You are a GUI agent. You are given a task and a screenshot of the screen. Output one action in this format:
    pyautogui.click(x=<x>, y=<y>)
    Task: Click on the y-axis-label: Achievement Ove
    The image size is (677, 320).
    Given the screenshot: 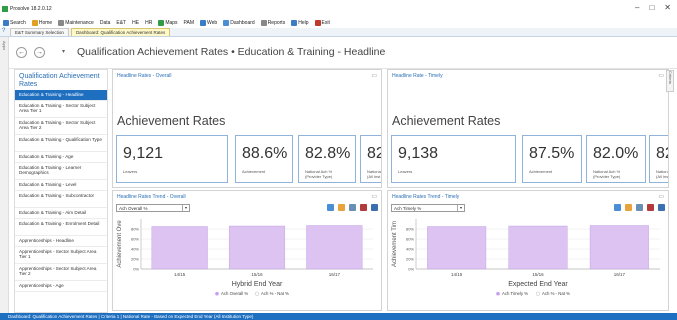 What is the action you would take?
    pyautogui.click(x=120, y=244)
    